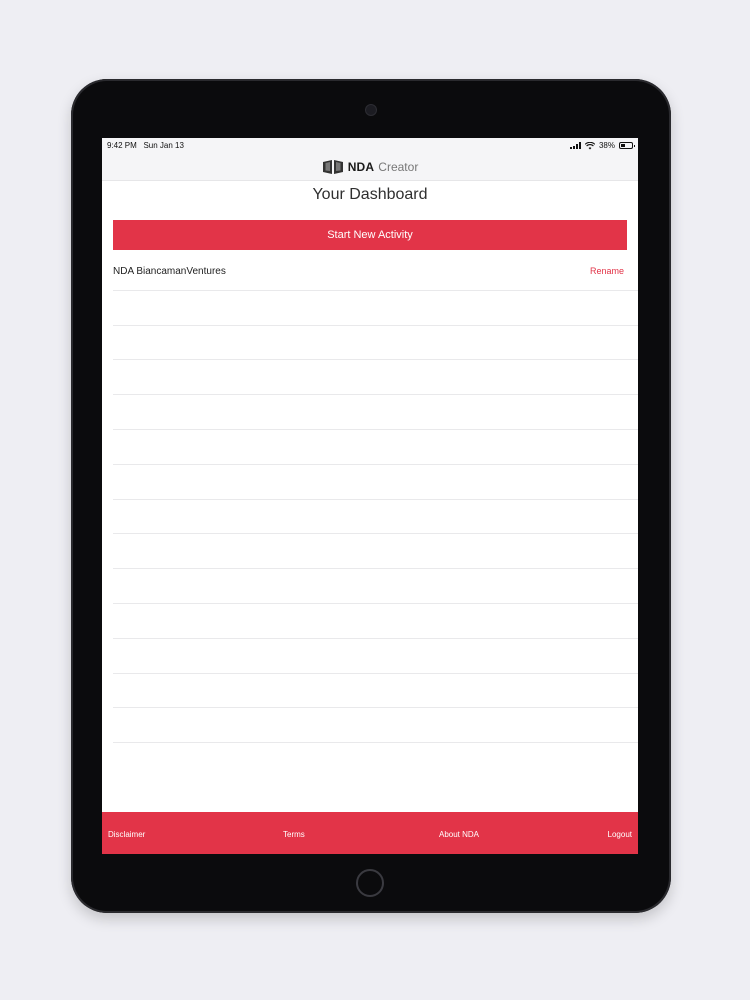 Image resolution: width=750 pixels, height=1000 pixels. I want to click on signal-icon, so click(575, 145).